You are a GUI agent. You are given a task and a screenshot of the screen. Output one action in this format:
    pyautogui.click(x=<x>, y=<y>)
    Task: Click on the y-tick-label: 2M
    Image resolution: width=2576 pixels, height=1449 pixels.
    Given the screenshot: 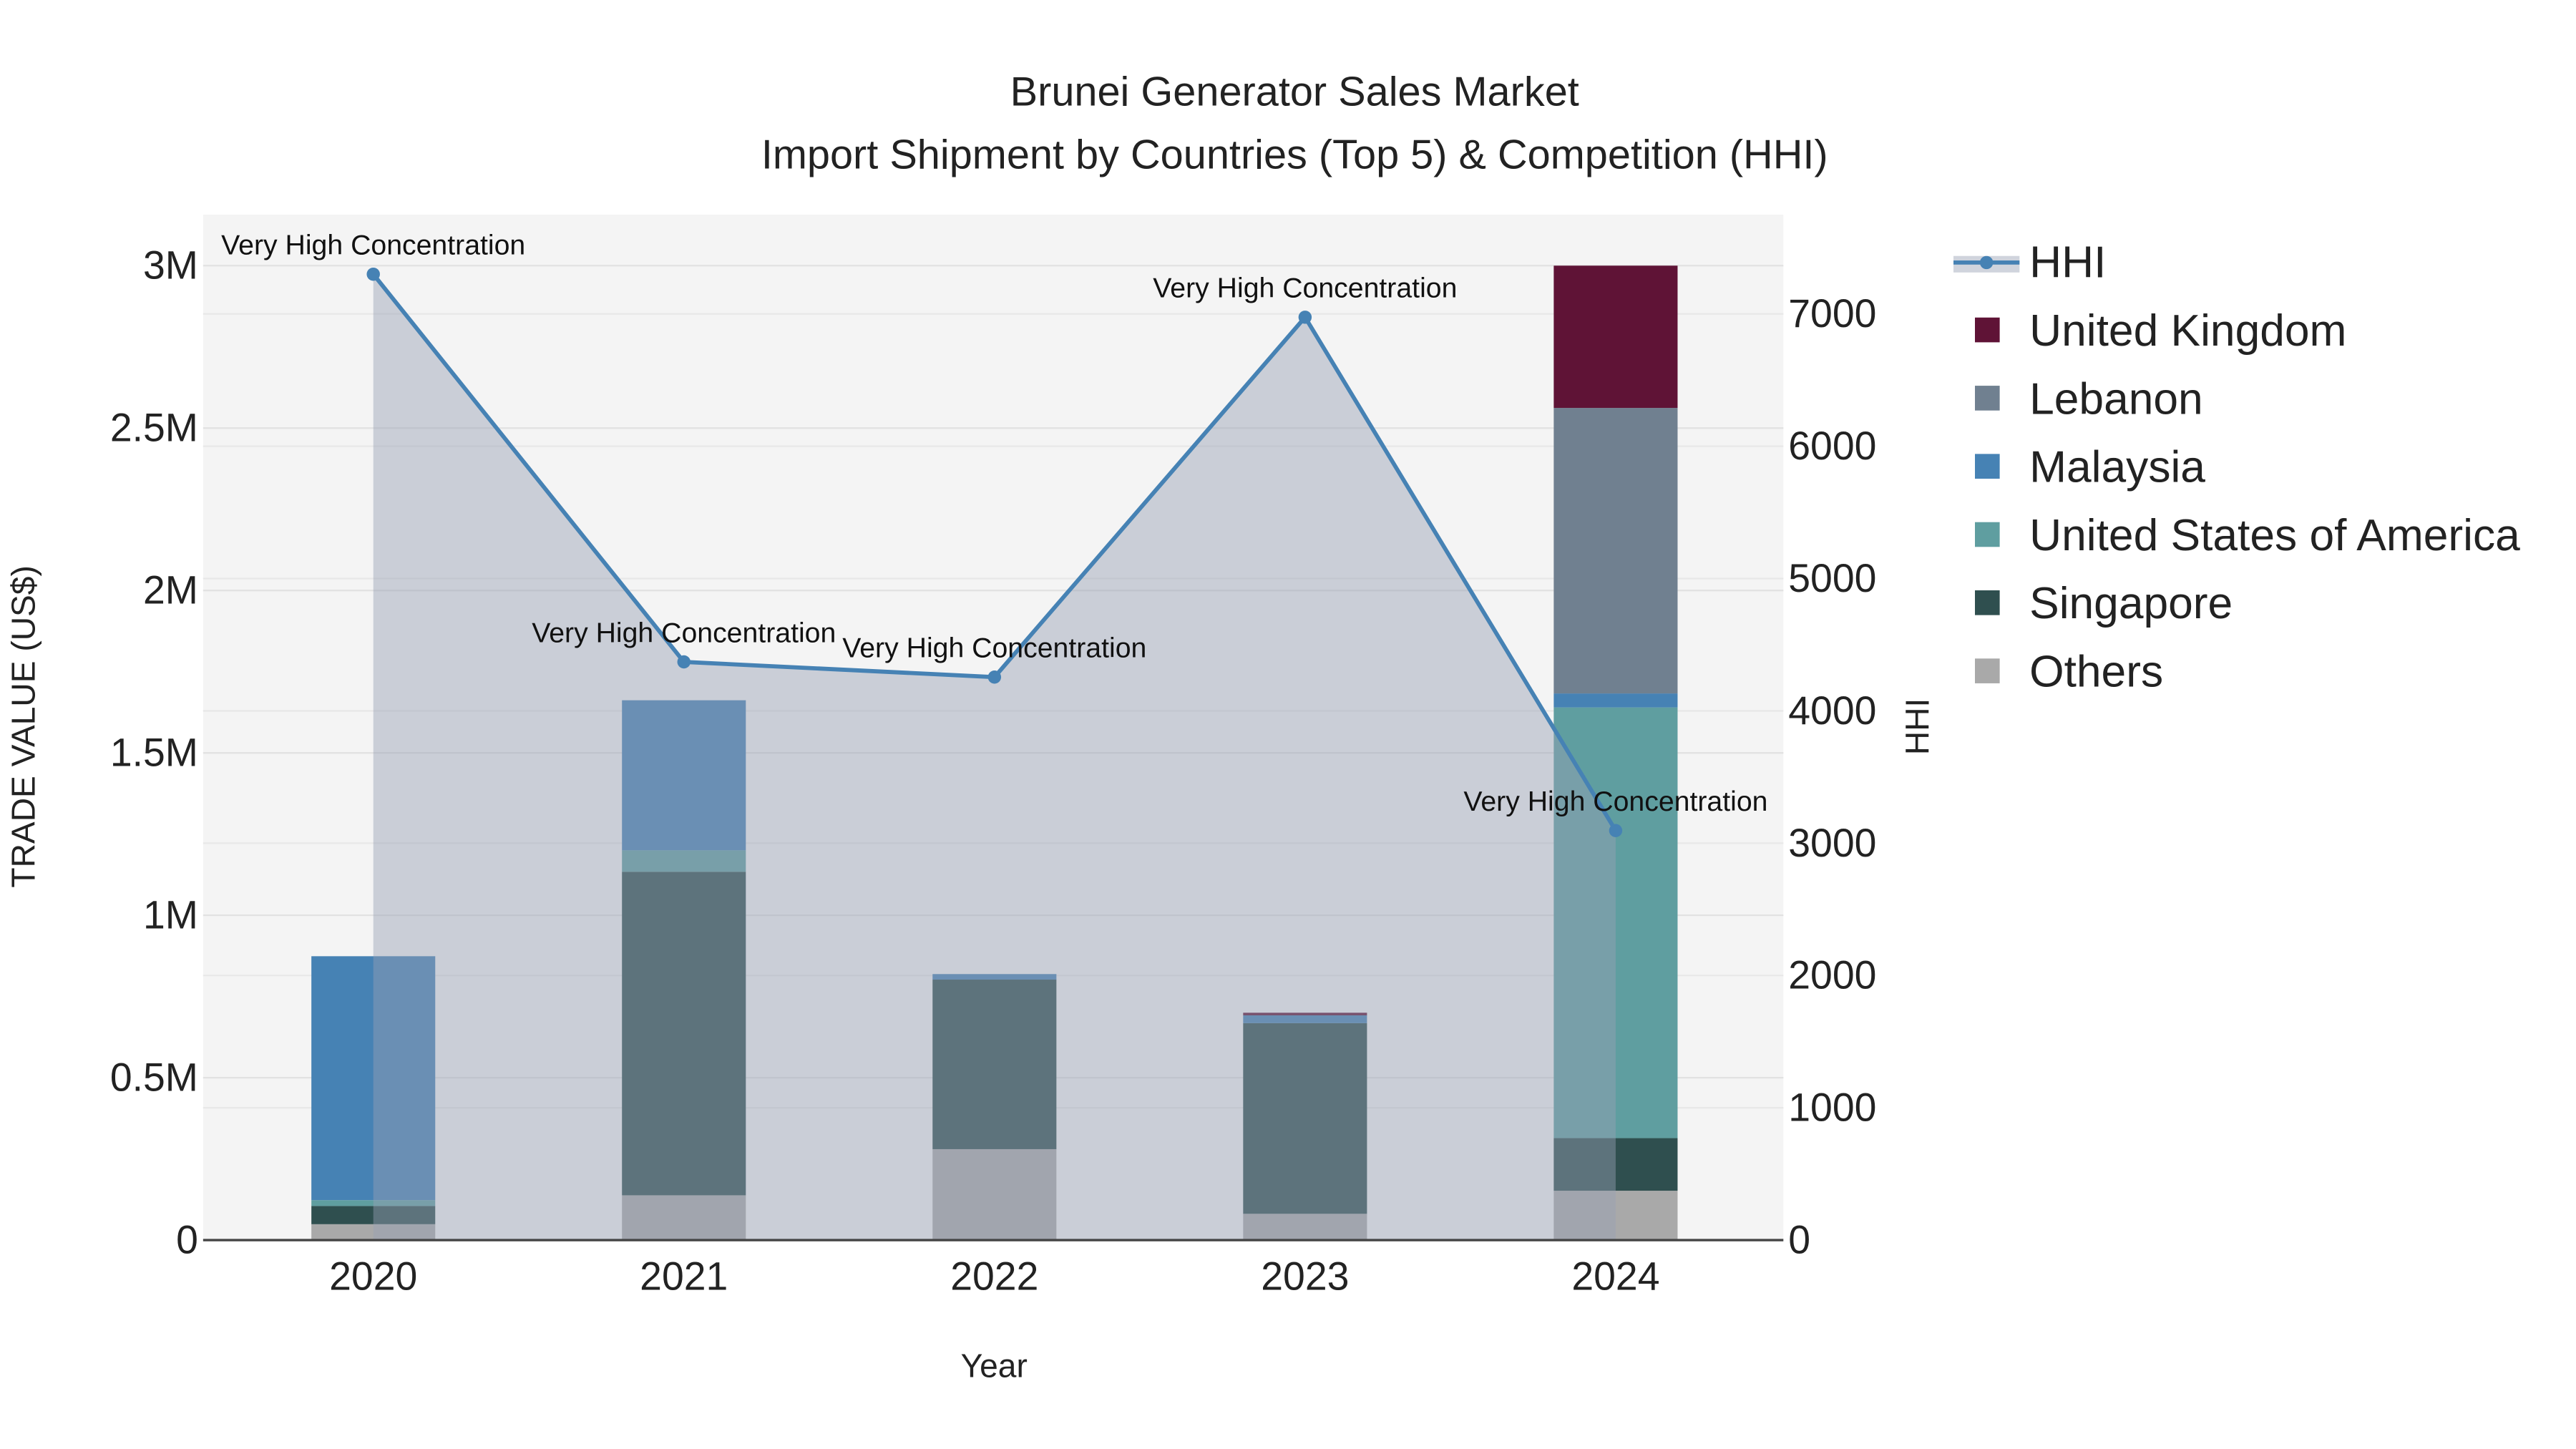 What is the action you would take?
    pyautogui.click(x=170, y=590)
    